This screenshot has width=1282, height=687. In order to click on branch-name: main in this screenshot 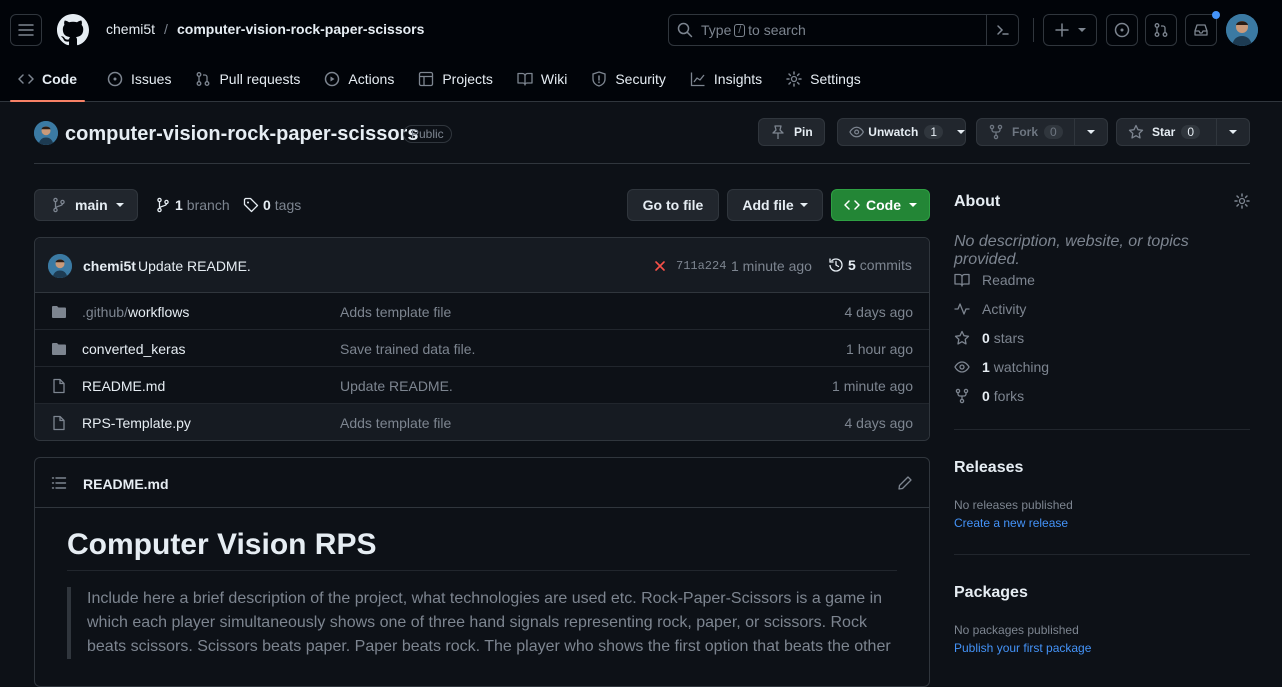, I will do `click(91, 205)`.